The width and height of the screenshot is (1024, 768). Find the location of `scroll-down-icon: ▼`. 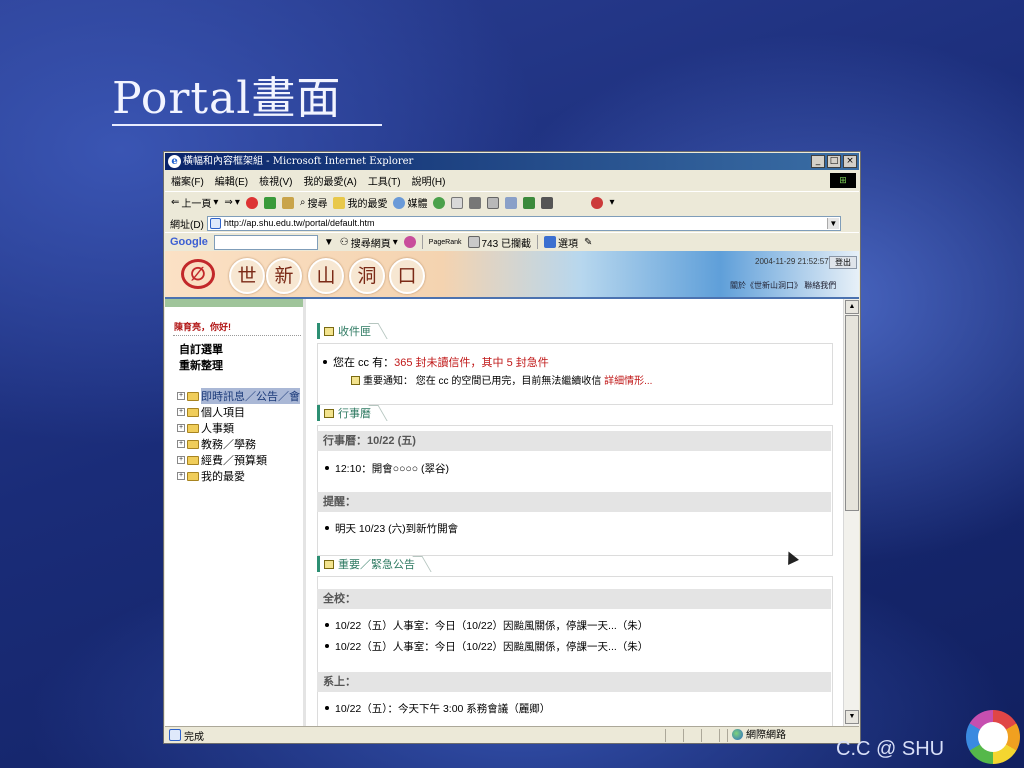

scroll-down-icon: ▼ is located at coordinates (852, 717).